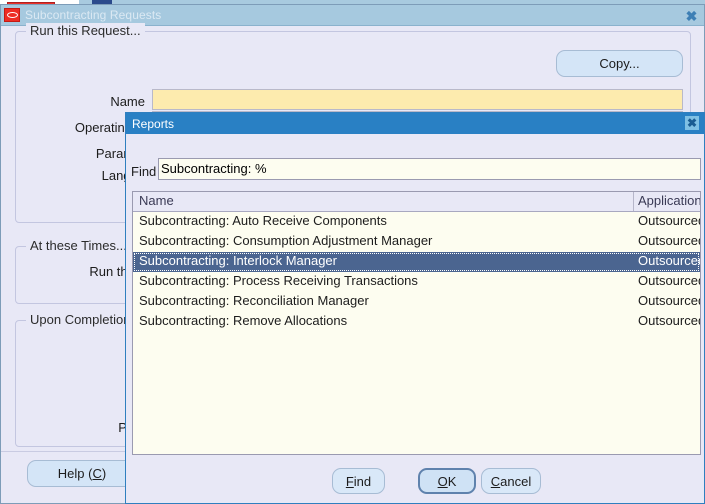 This screenshot has width=705, height=504. What do you see at coordinates (123, 175) in the screenshot?
I see `label-language: Langua` at bounding box center [123, 175].